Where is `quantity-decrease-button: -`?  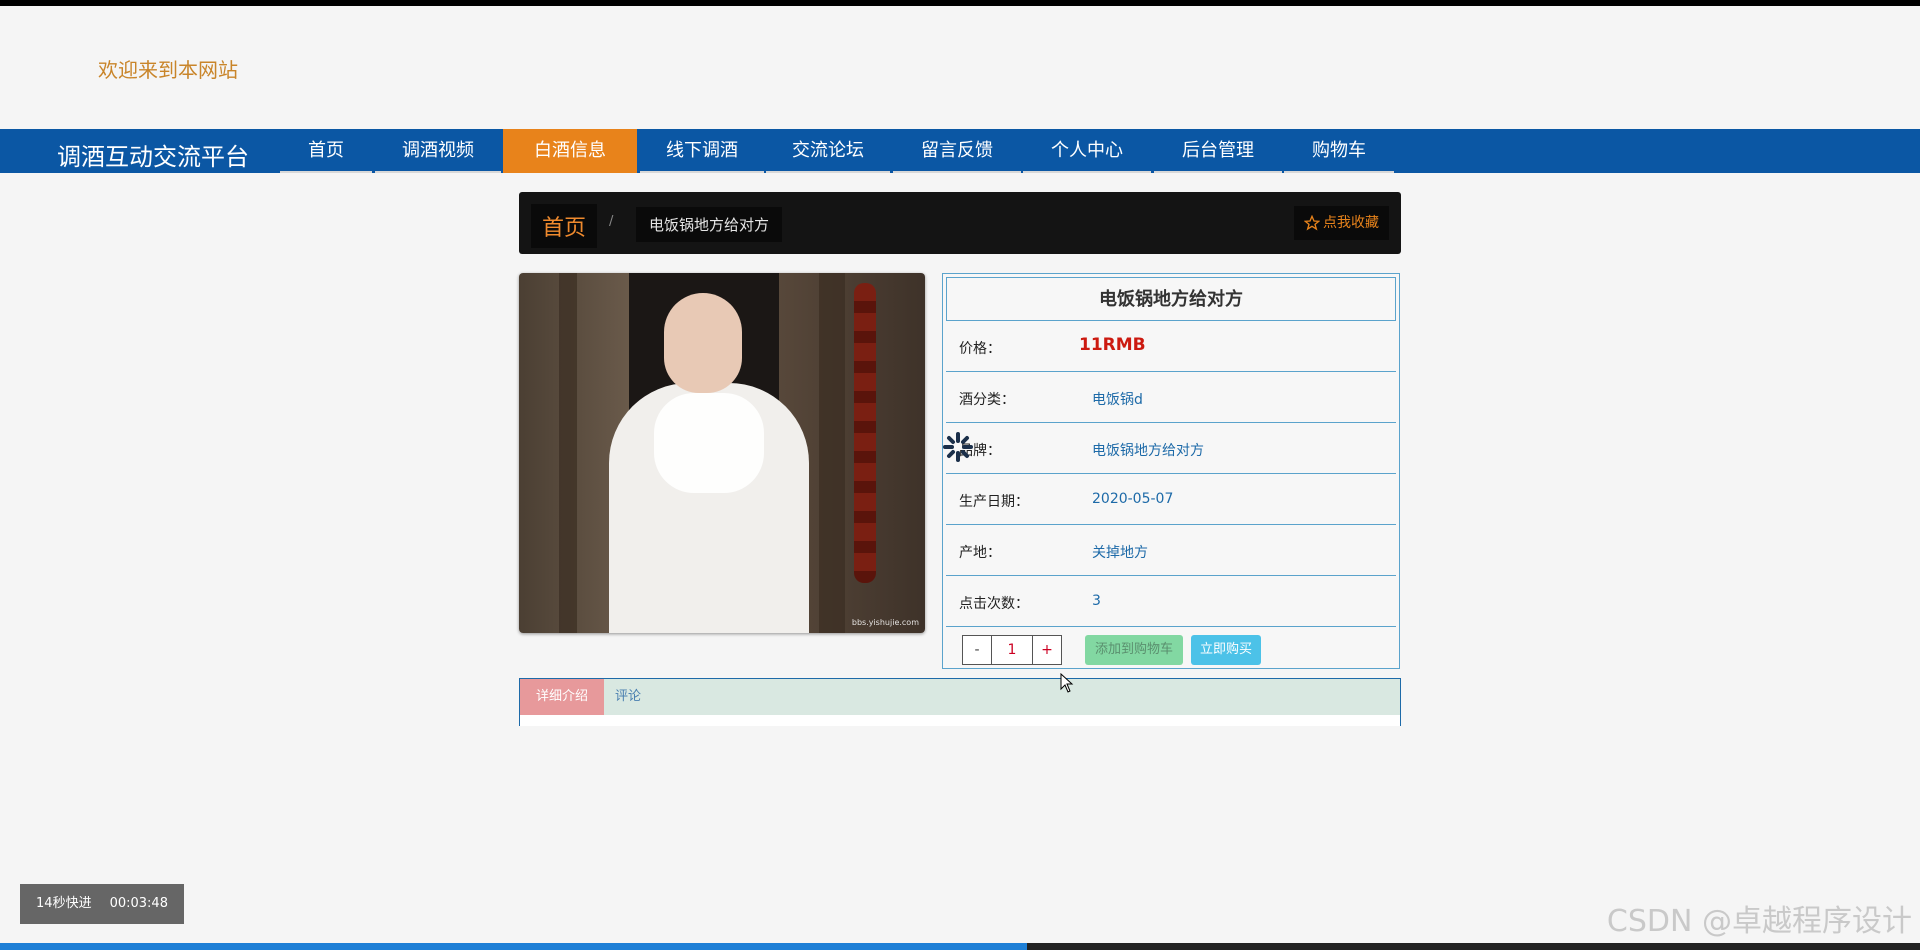
quantity-decrease-button: - is located at coordinates (977, 650).